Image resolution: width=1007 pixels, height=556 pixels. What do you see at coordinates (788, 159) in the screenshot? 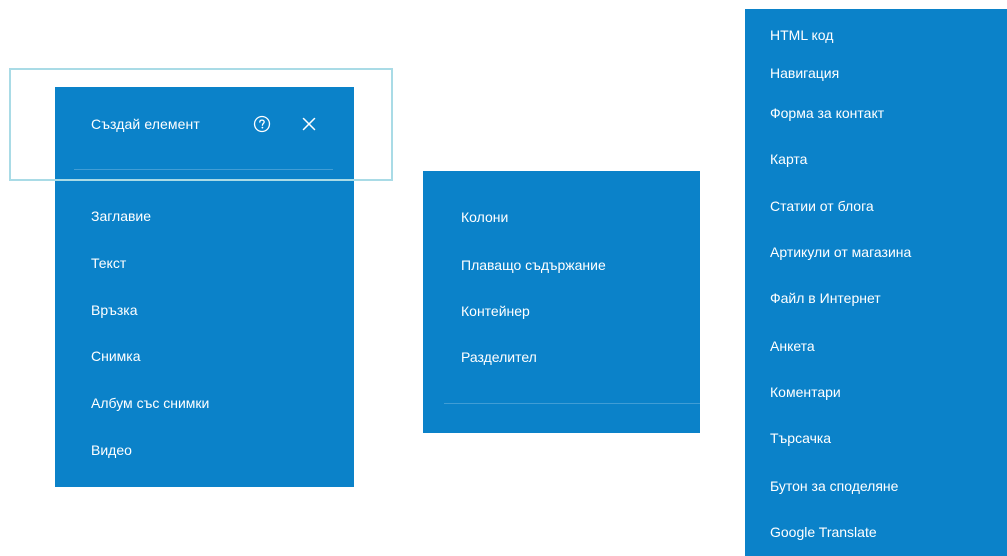
I see `menu-item-map: Карта` at bounding box center [788, 159].